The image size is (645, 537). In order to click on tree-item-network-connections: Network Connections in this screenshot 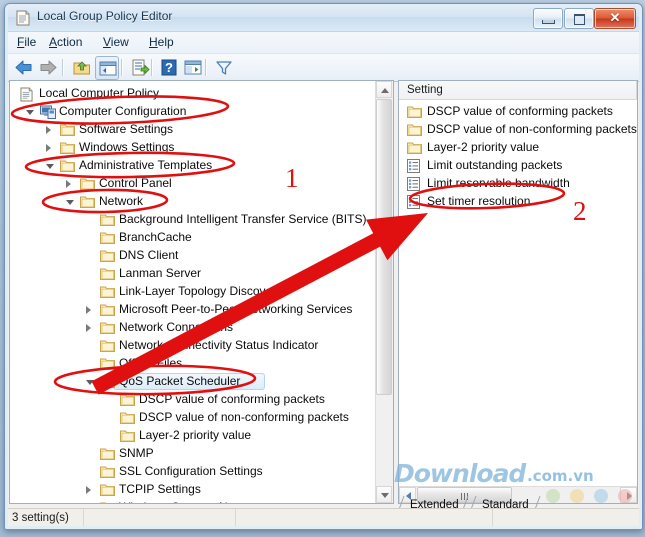, I will do `click(193, 328)`.